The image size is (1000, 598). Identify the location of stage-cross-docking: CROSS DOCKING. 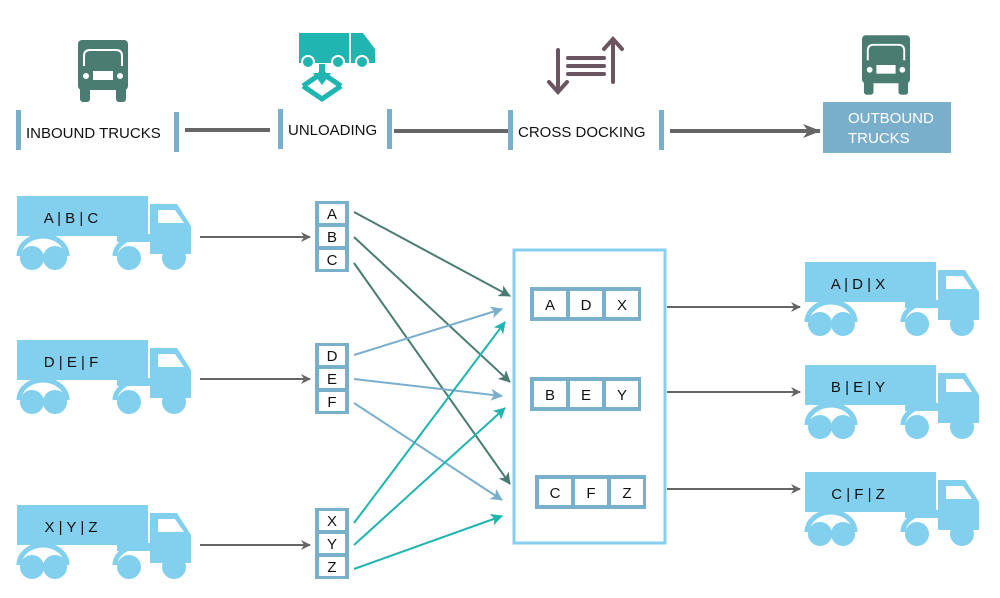
(586, 130).